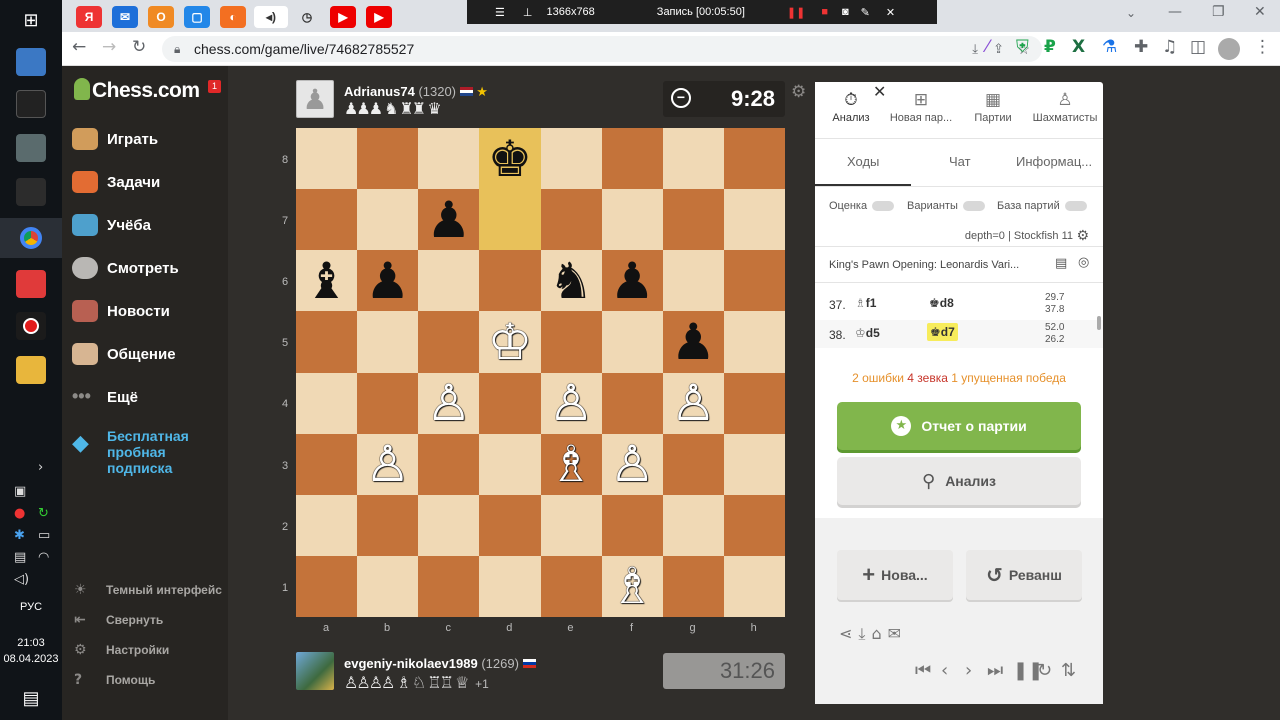  What do you see at coordinates (31, 192) in the screenshot?
I see `chess-app-icon` at bounding box center [31, 192].